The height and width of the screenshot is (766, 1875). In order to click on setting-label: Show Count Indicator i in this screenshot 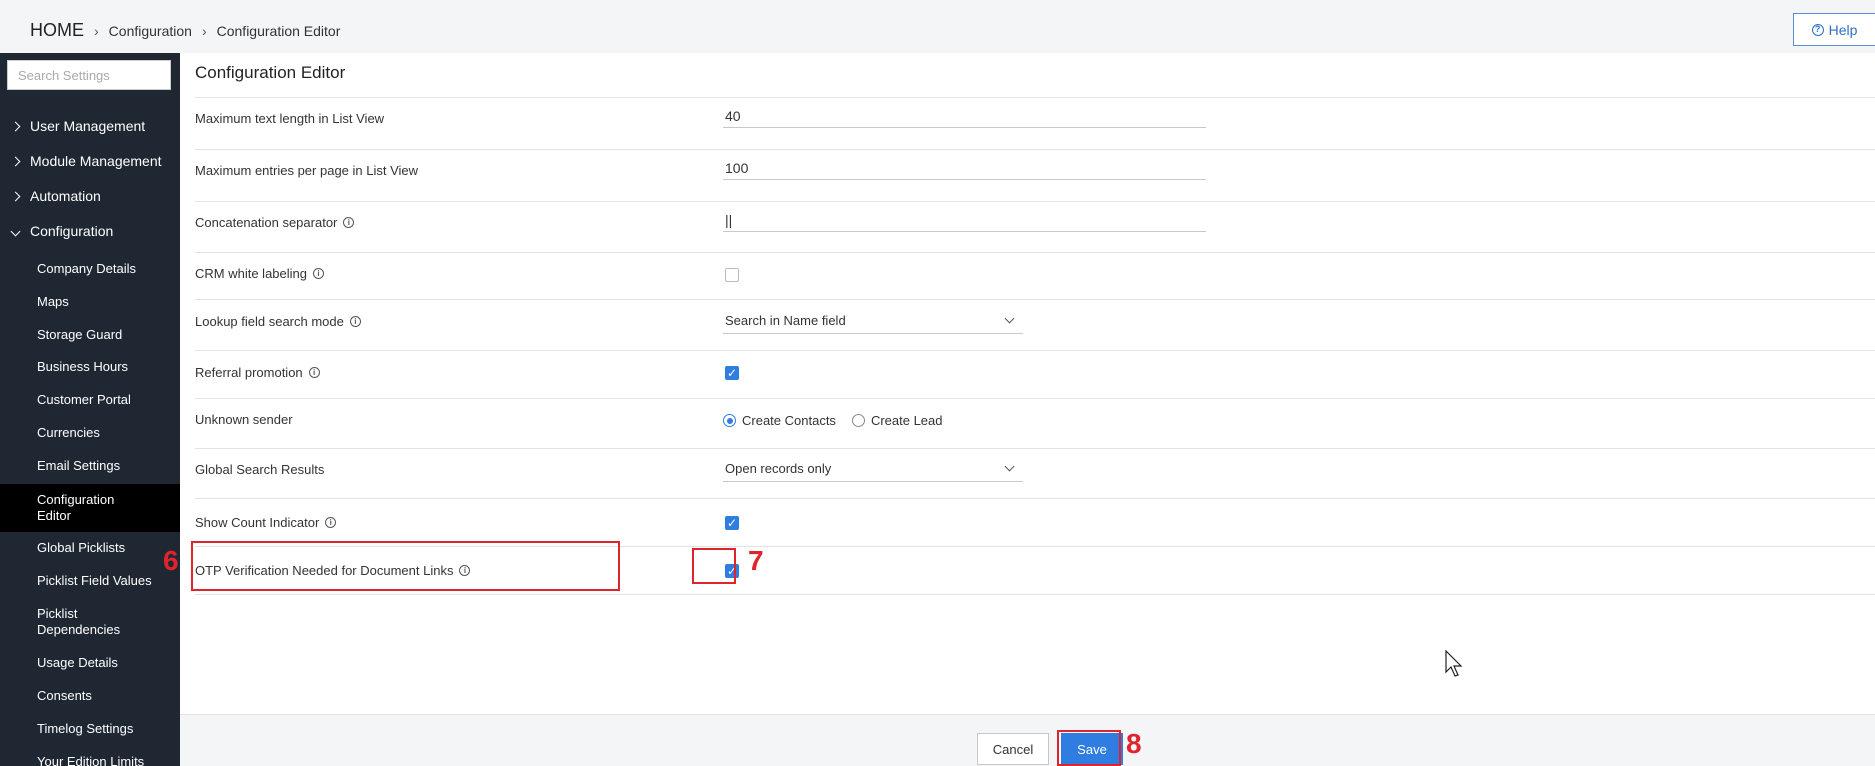, I will do `click(266, 522)`.